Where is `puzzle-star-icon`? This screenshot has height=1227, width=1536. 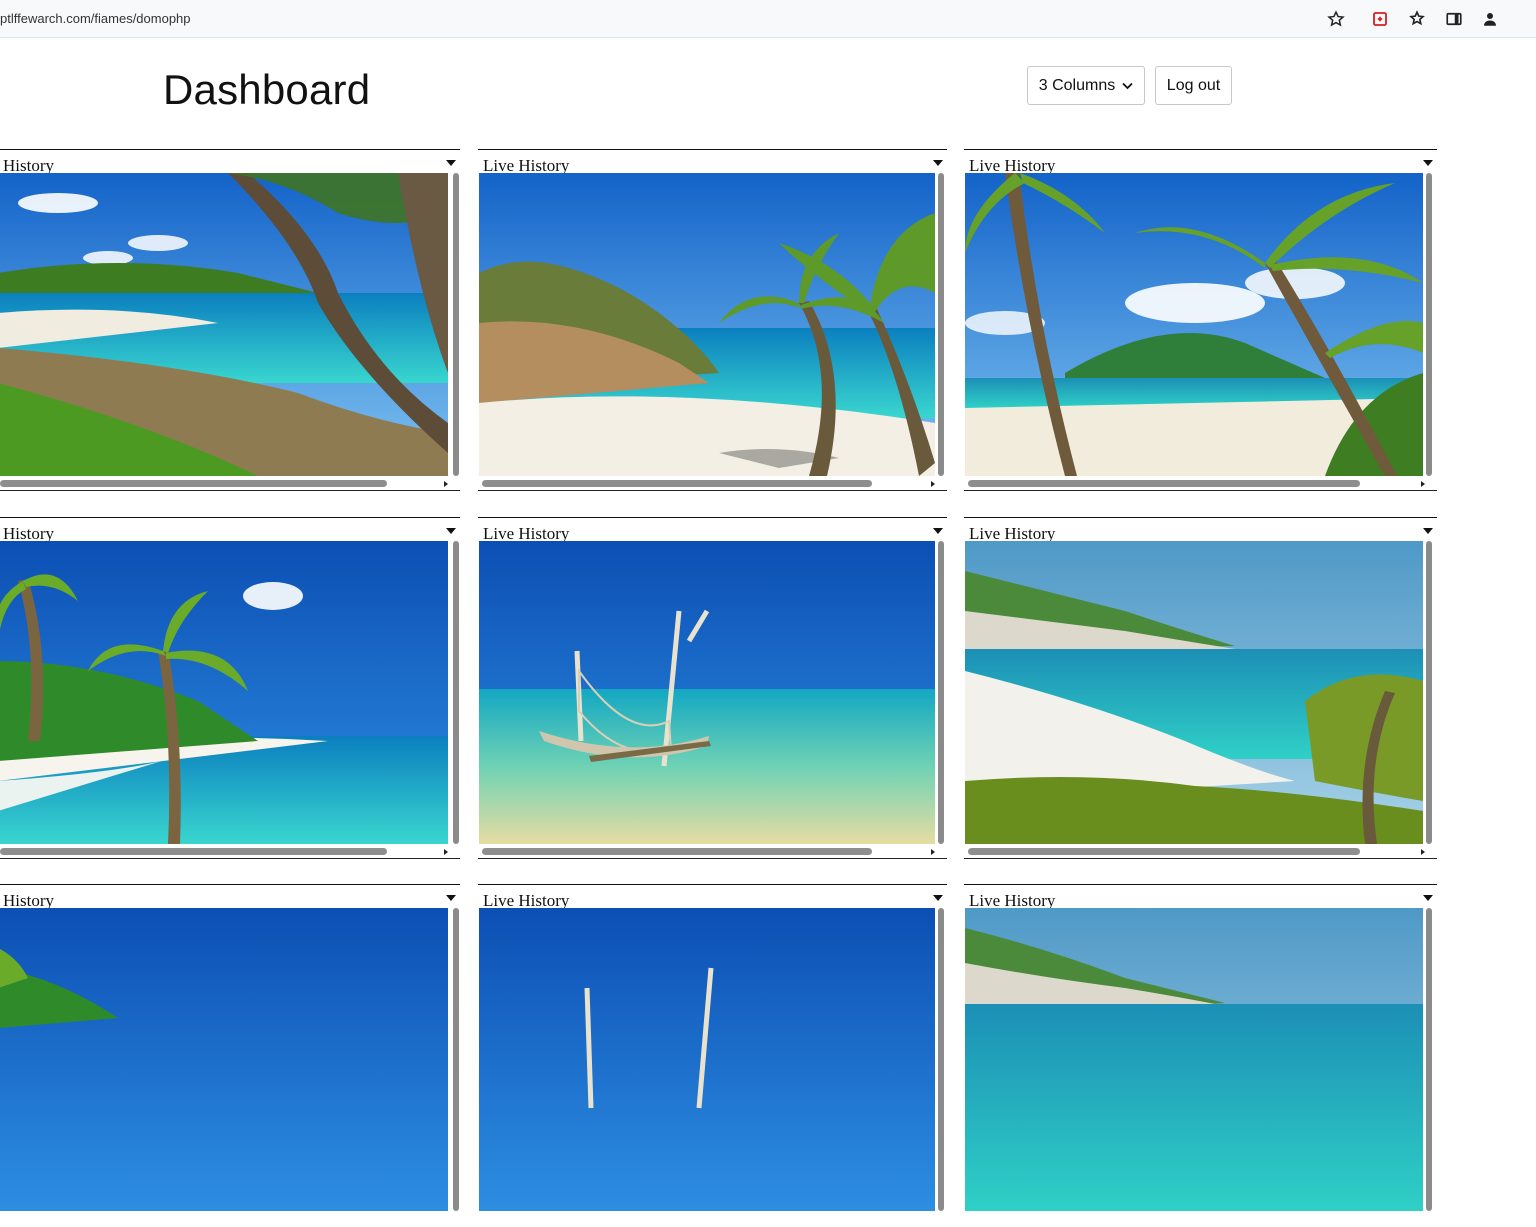
puzzle-star-icon is located at coordinates (1417, 19).